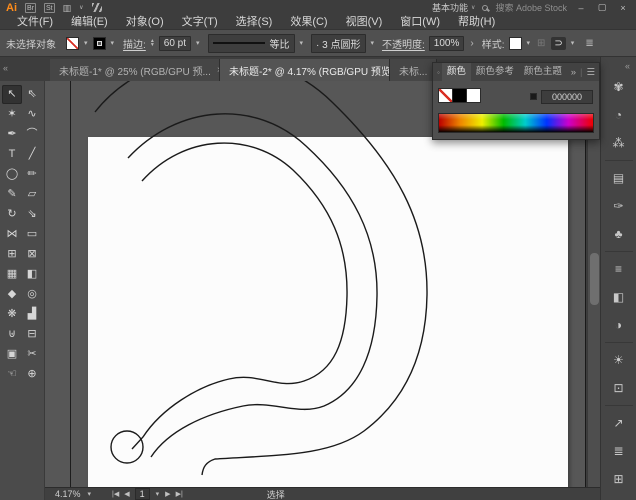 The image size is (636, 500). I want to click on opacity-field: 100%, so click(446, 43).